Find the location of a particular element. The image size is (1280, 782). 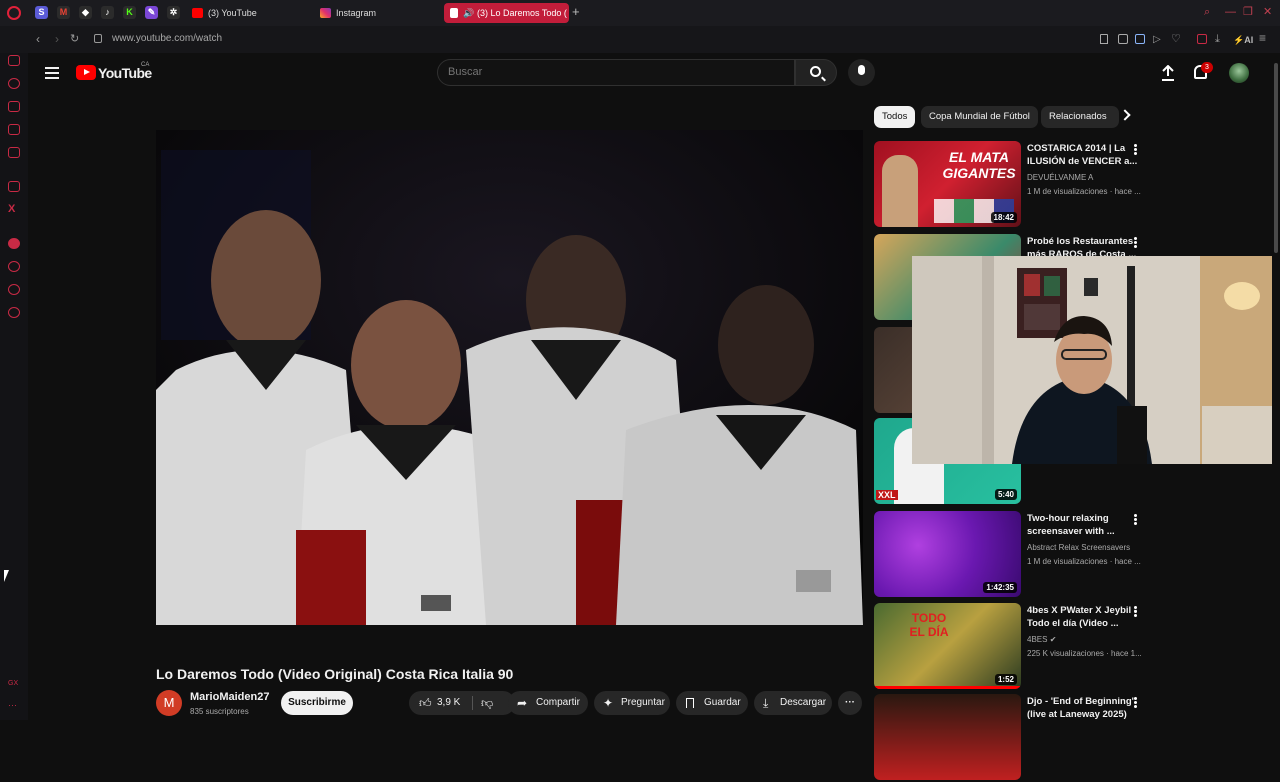

url-field: www.youtube.com/watch is located at coordinates (167, 38).